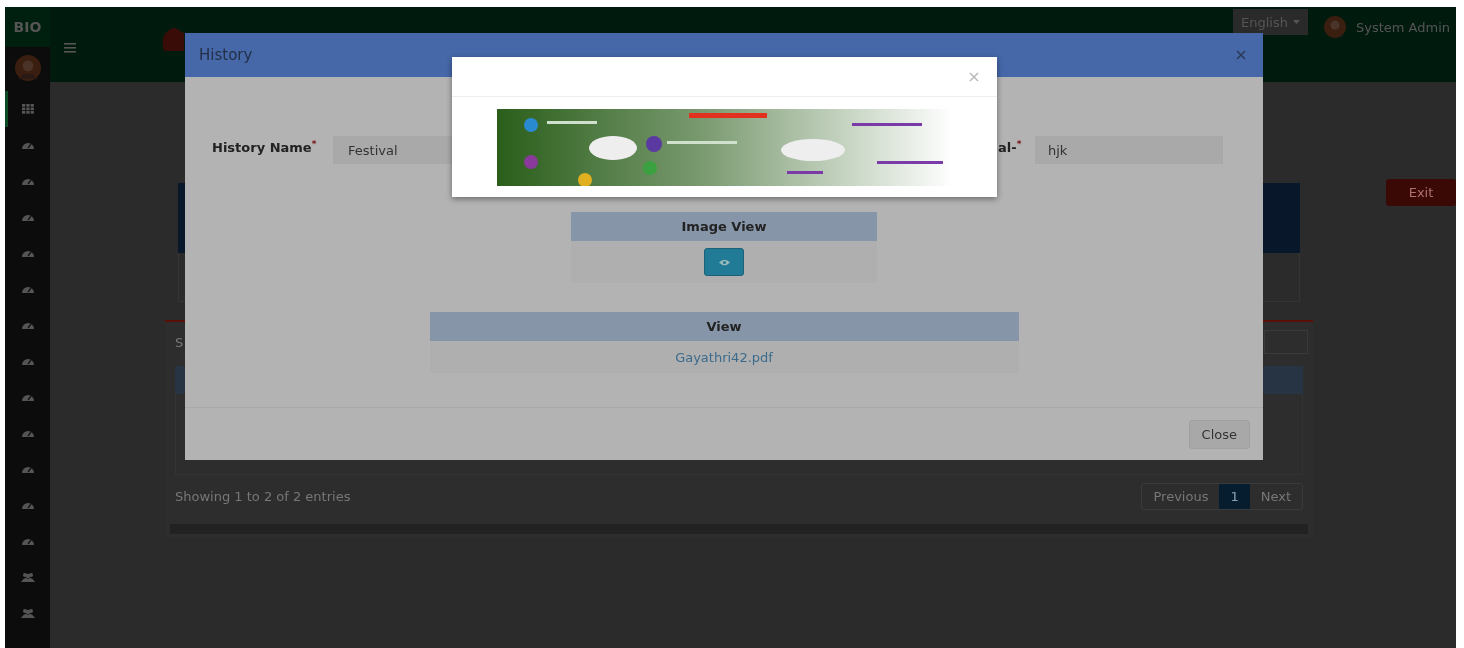 The image size is (1464, 648). What do you see at coordinates (27, 109) in the screenshot?
I see `grid-icon` at bounding box center [27, 109].